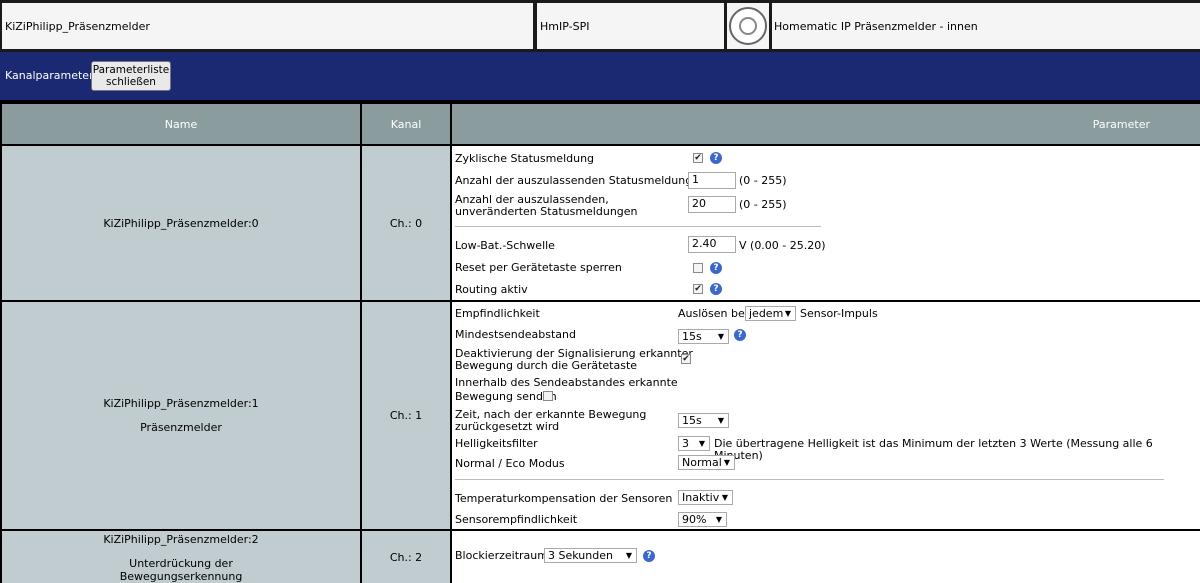 This screenshot has width=1200, height=583. What do you see at coordinates (986, 26) in the screenshot?
I see `device-description-cell: Homematic IP Präsenzmelder - innen` at bounding box center [986, 26].